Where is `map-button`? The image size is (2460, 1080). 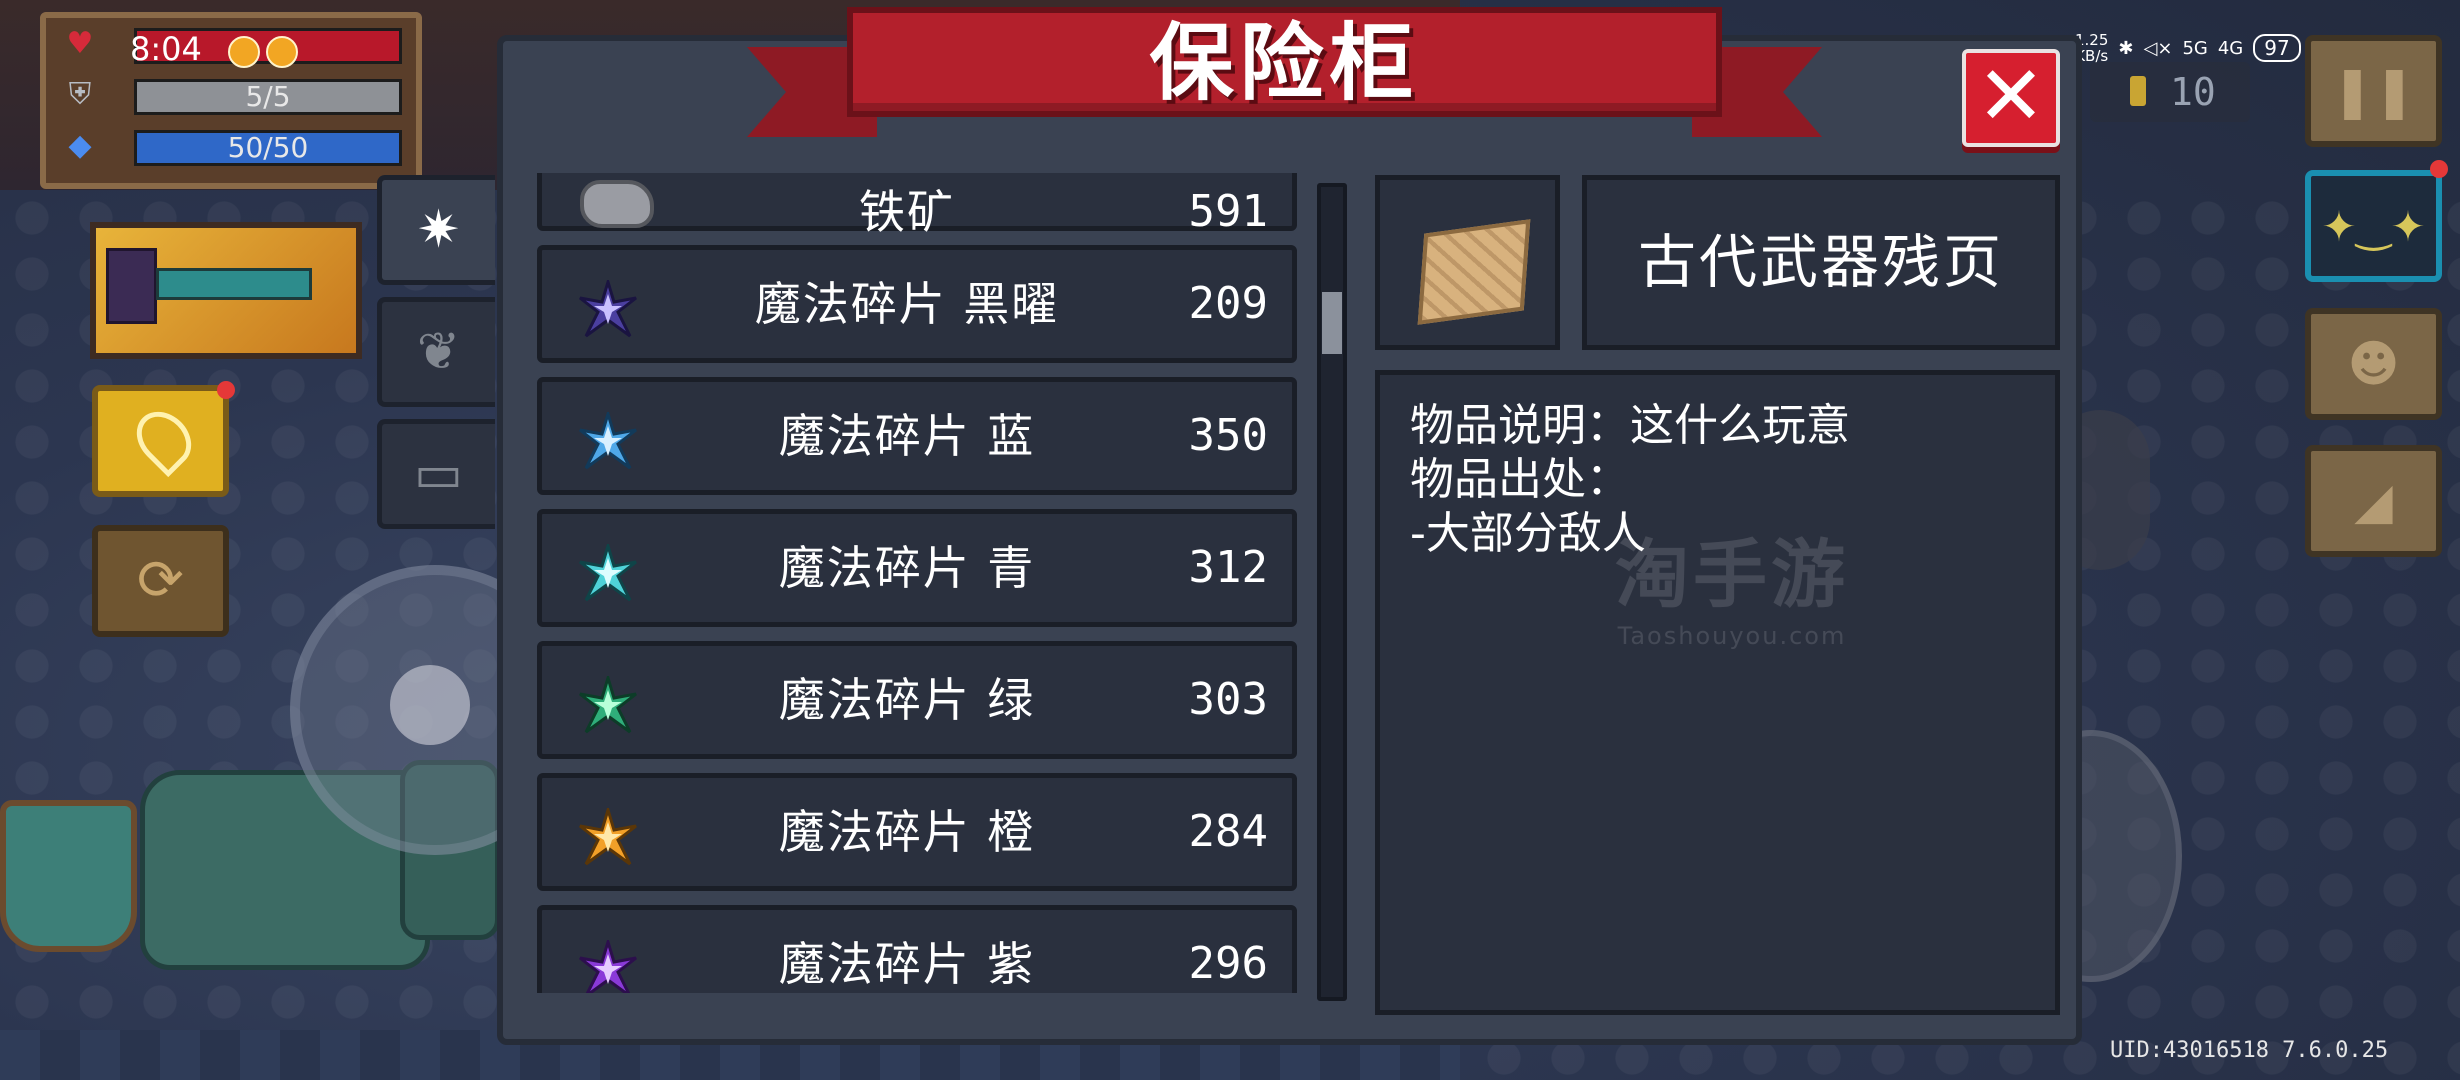
map-button is located at coordinates (163, 439).